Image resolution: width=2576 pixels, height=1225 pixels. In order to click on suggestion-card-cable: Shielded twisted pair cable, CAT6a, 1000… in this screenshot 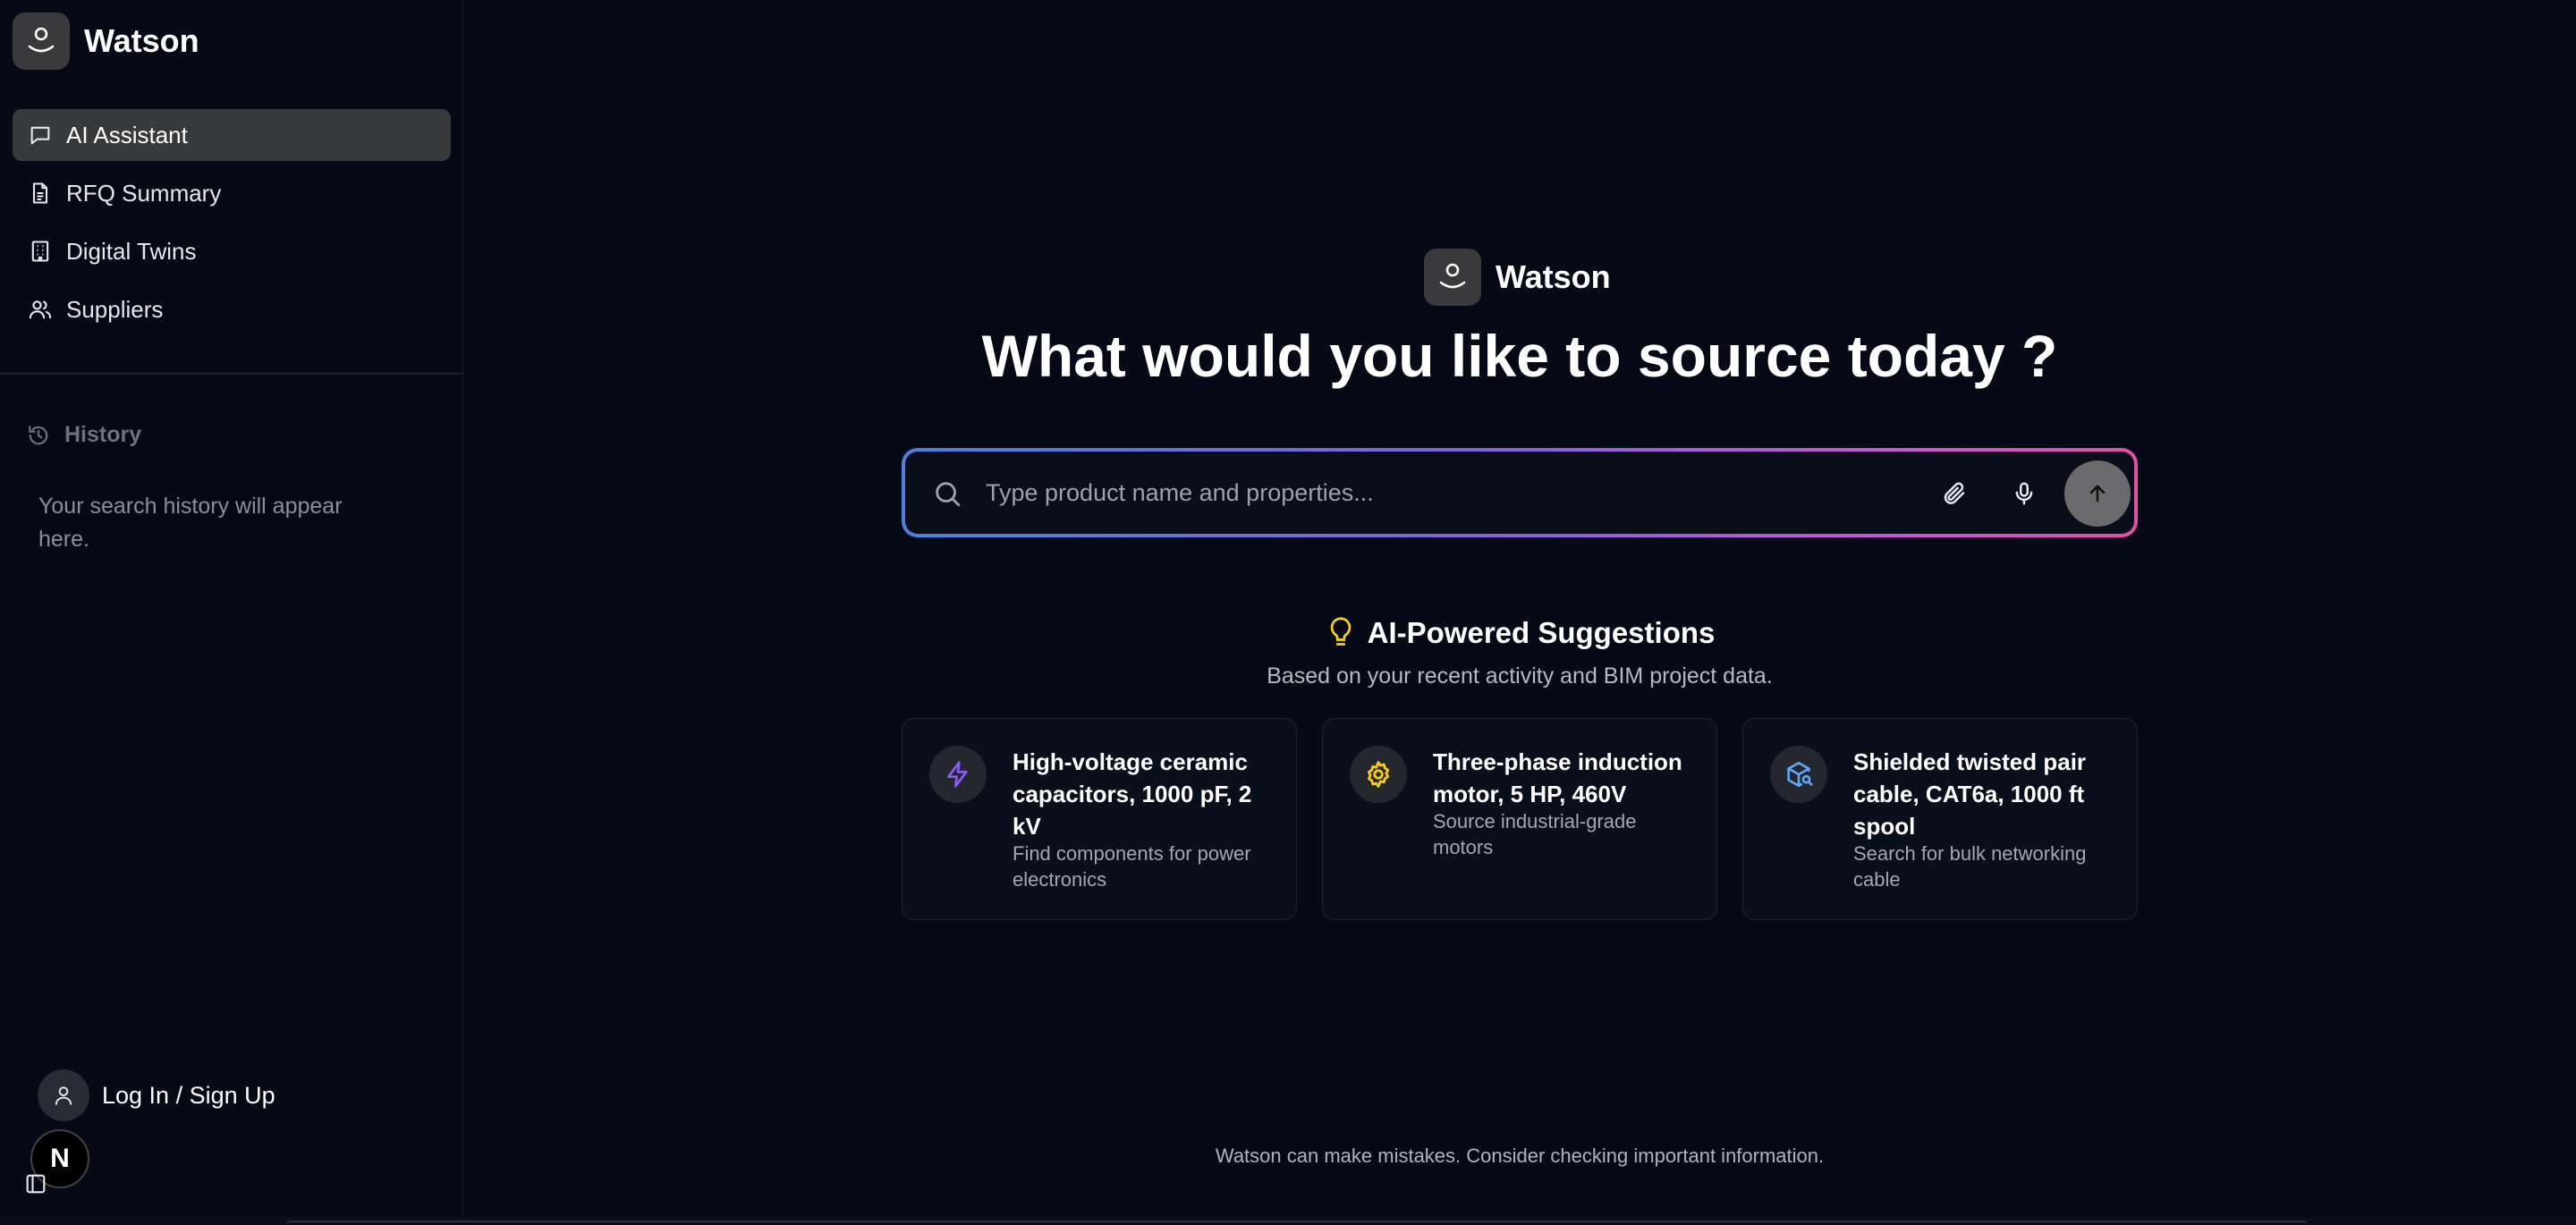, I will do `click(1940, 819)`.